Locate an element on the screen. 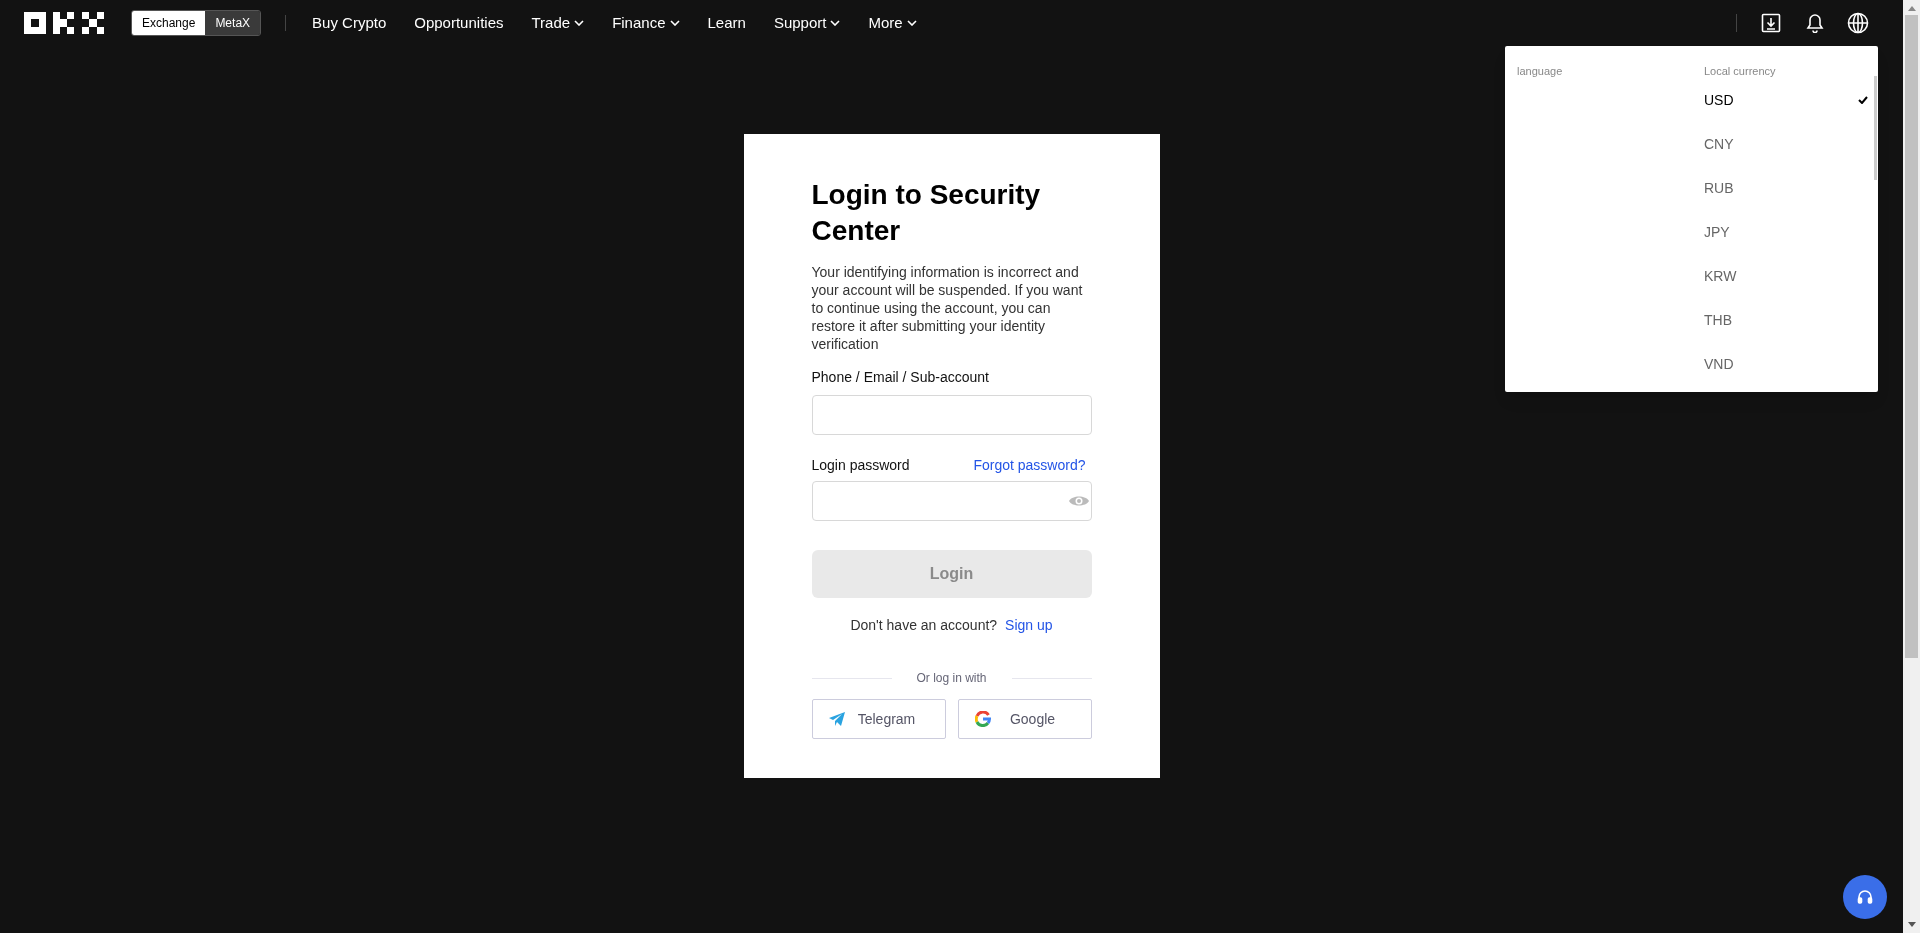  sign-up-link: Sign up is located at coordinates (1029, 625).